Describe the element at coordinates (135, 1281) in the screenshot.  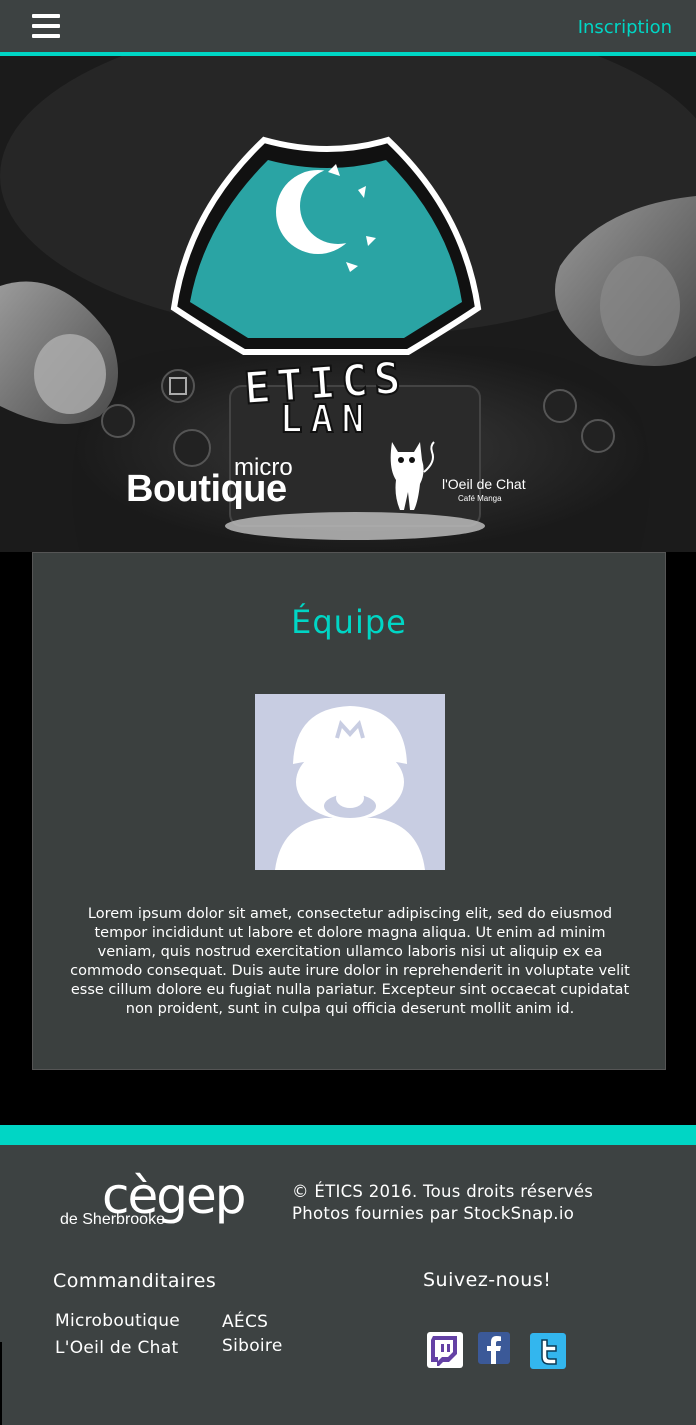
I see `sponsors-heading: Commanditaires` at that location.